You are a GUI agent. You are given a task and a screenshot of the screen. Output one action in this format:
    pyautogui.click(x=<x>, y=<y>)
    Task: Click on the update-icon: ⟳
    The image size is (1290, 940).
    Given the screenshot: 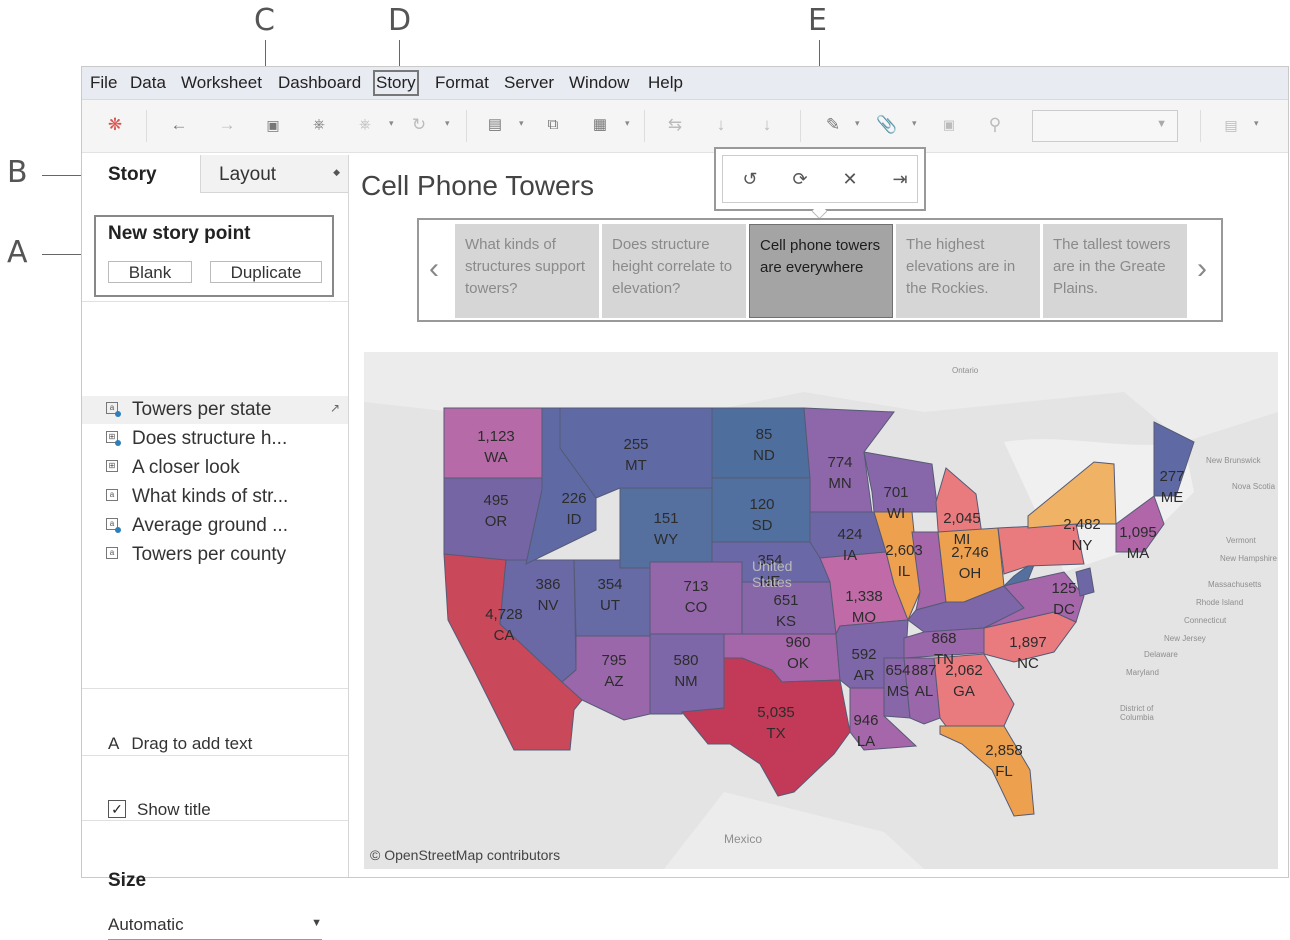 What is the action you would take?
    pyautogui.click(x=800, y=179)
    